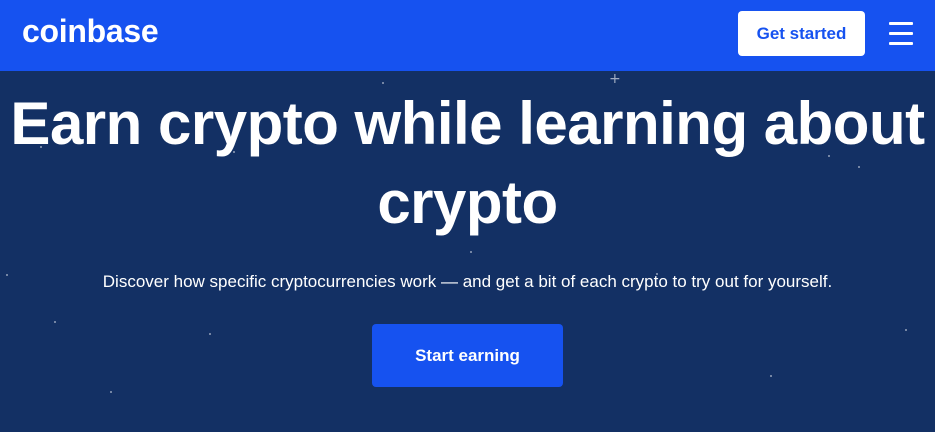  I want to click on start-earning-button: Start earning, so click(467, 355).